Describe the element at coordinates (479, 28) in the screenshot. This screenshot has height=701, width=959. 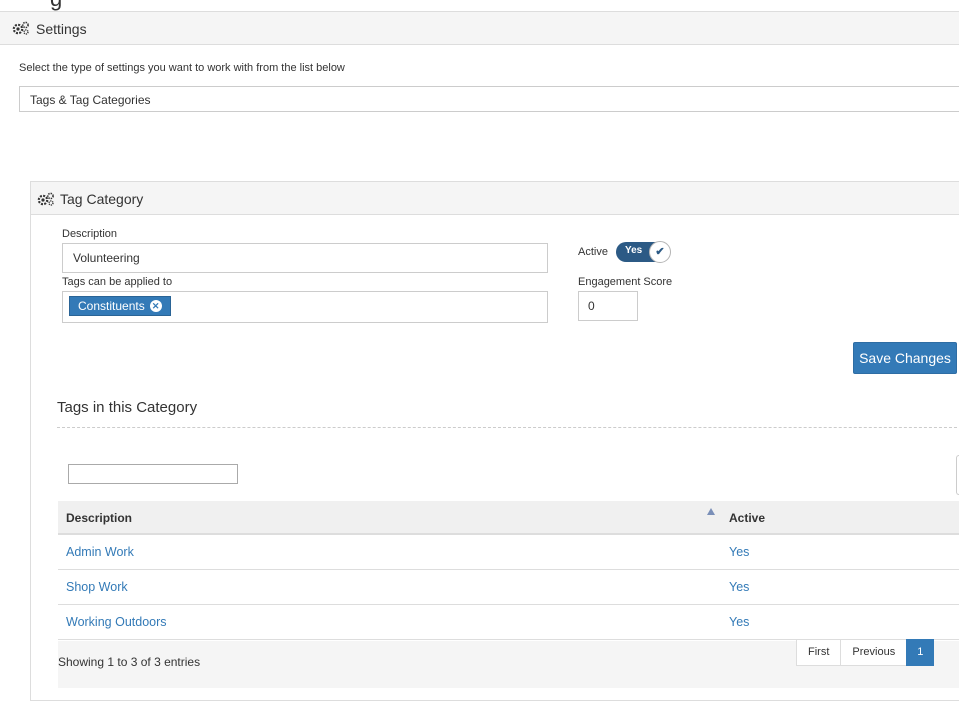
I see `settings-panel-heading: Settings` at that location.